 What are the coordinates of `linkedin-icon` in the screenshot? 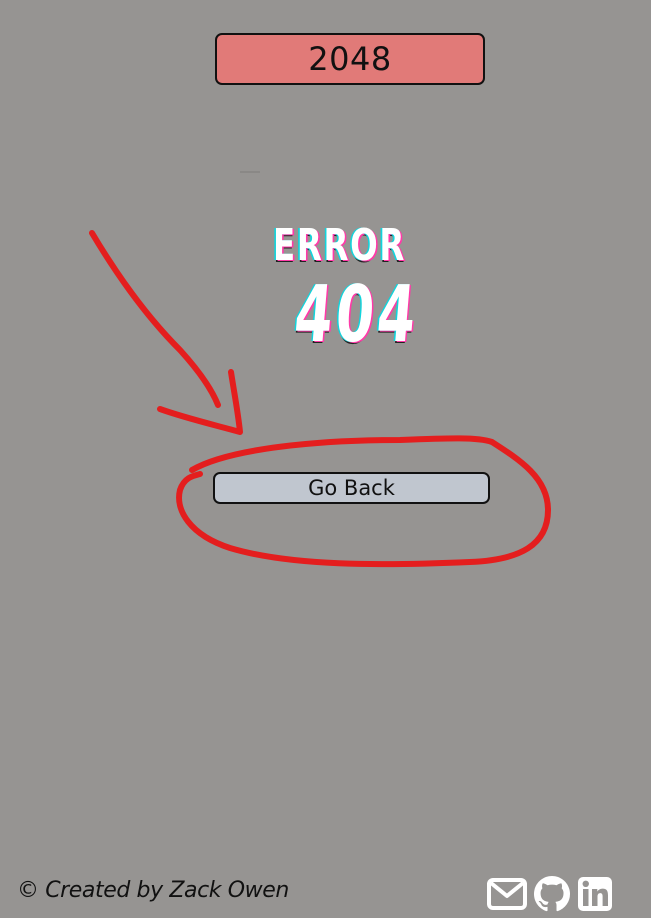 It's located at (595, 894).